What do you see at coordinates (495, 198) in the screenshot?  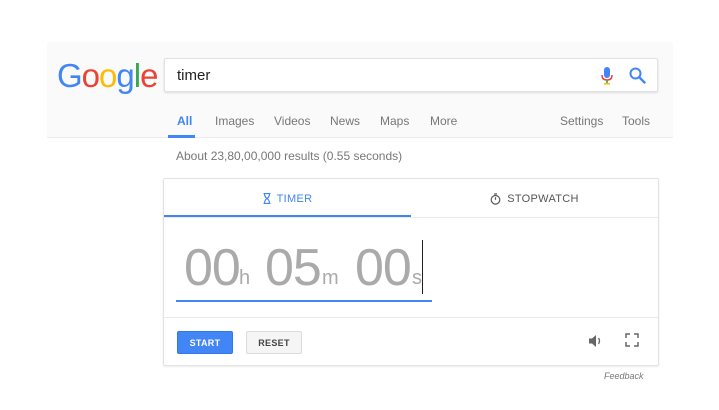 I see `stopwatch-icon` at bounding box center [495, 198].